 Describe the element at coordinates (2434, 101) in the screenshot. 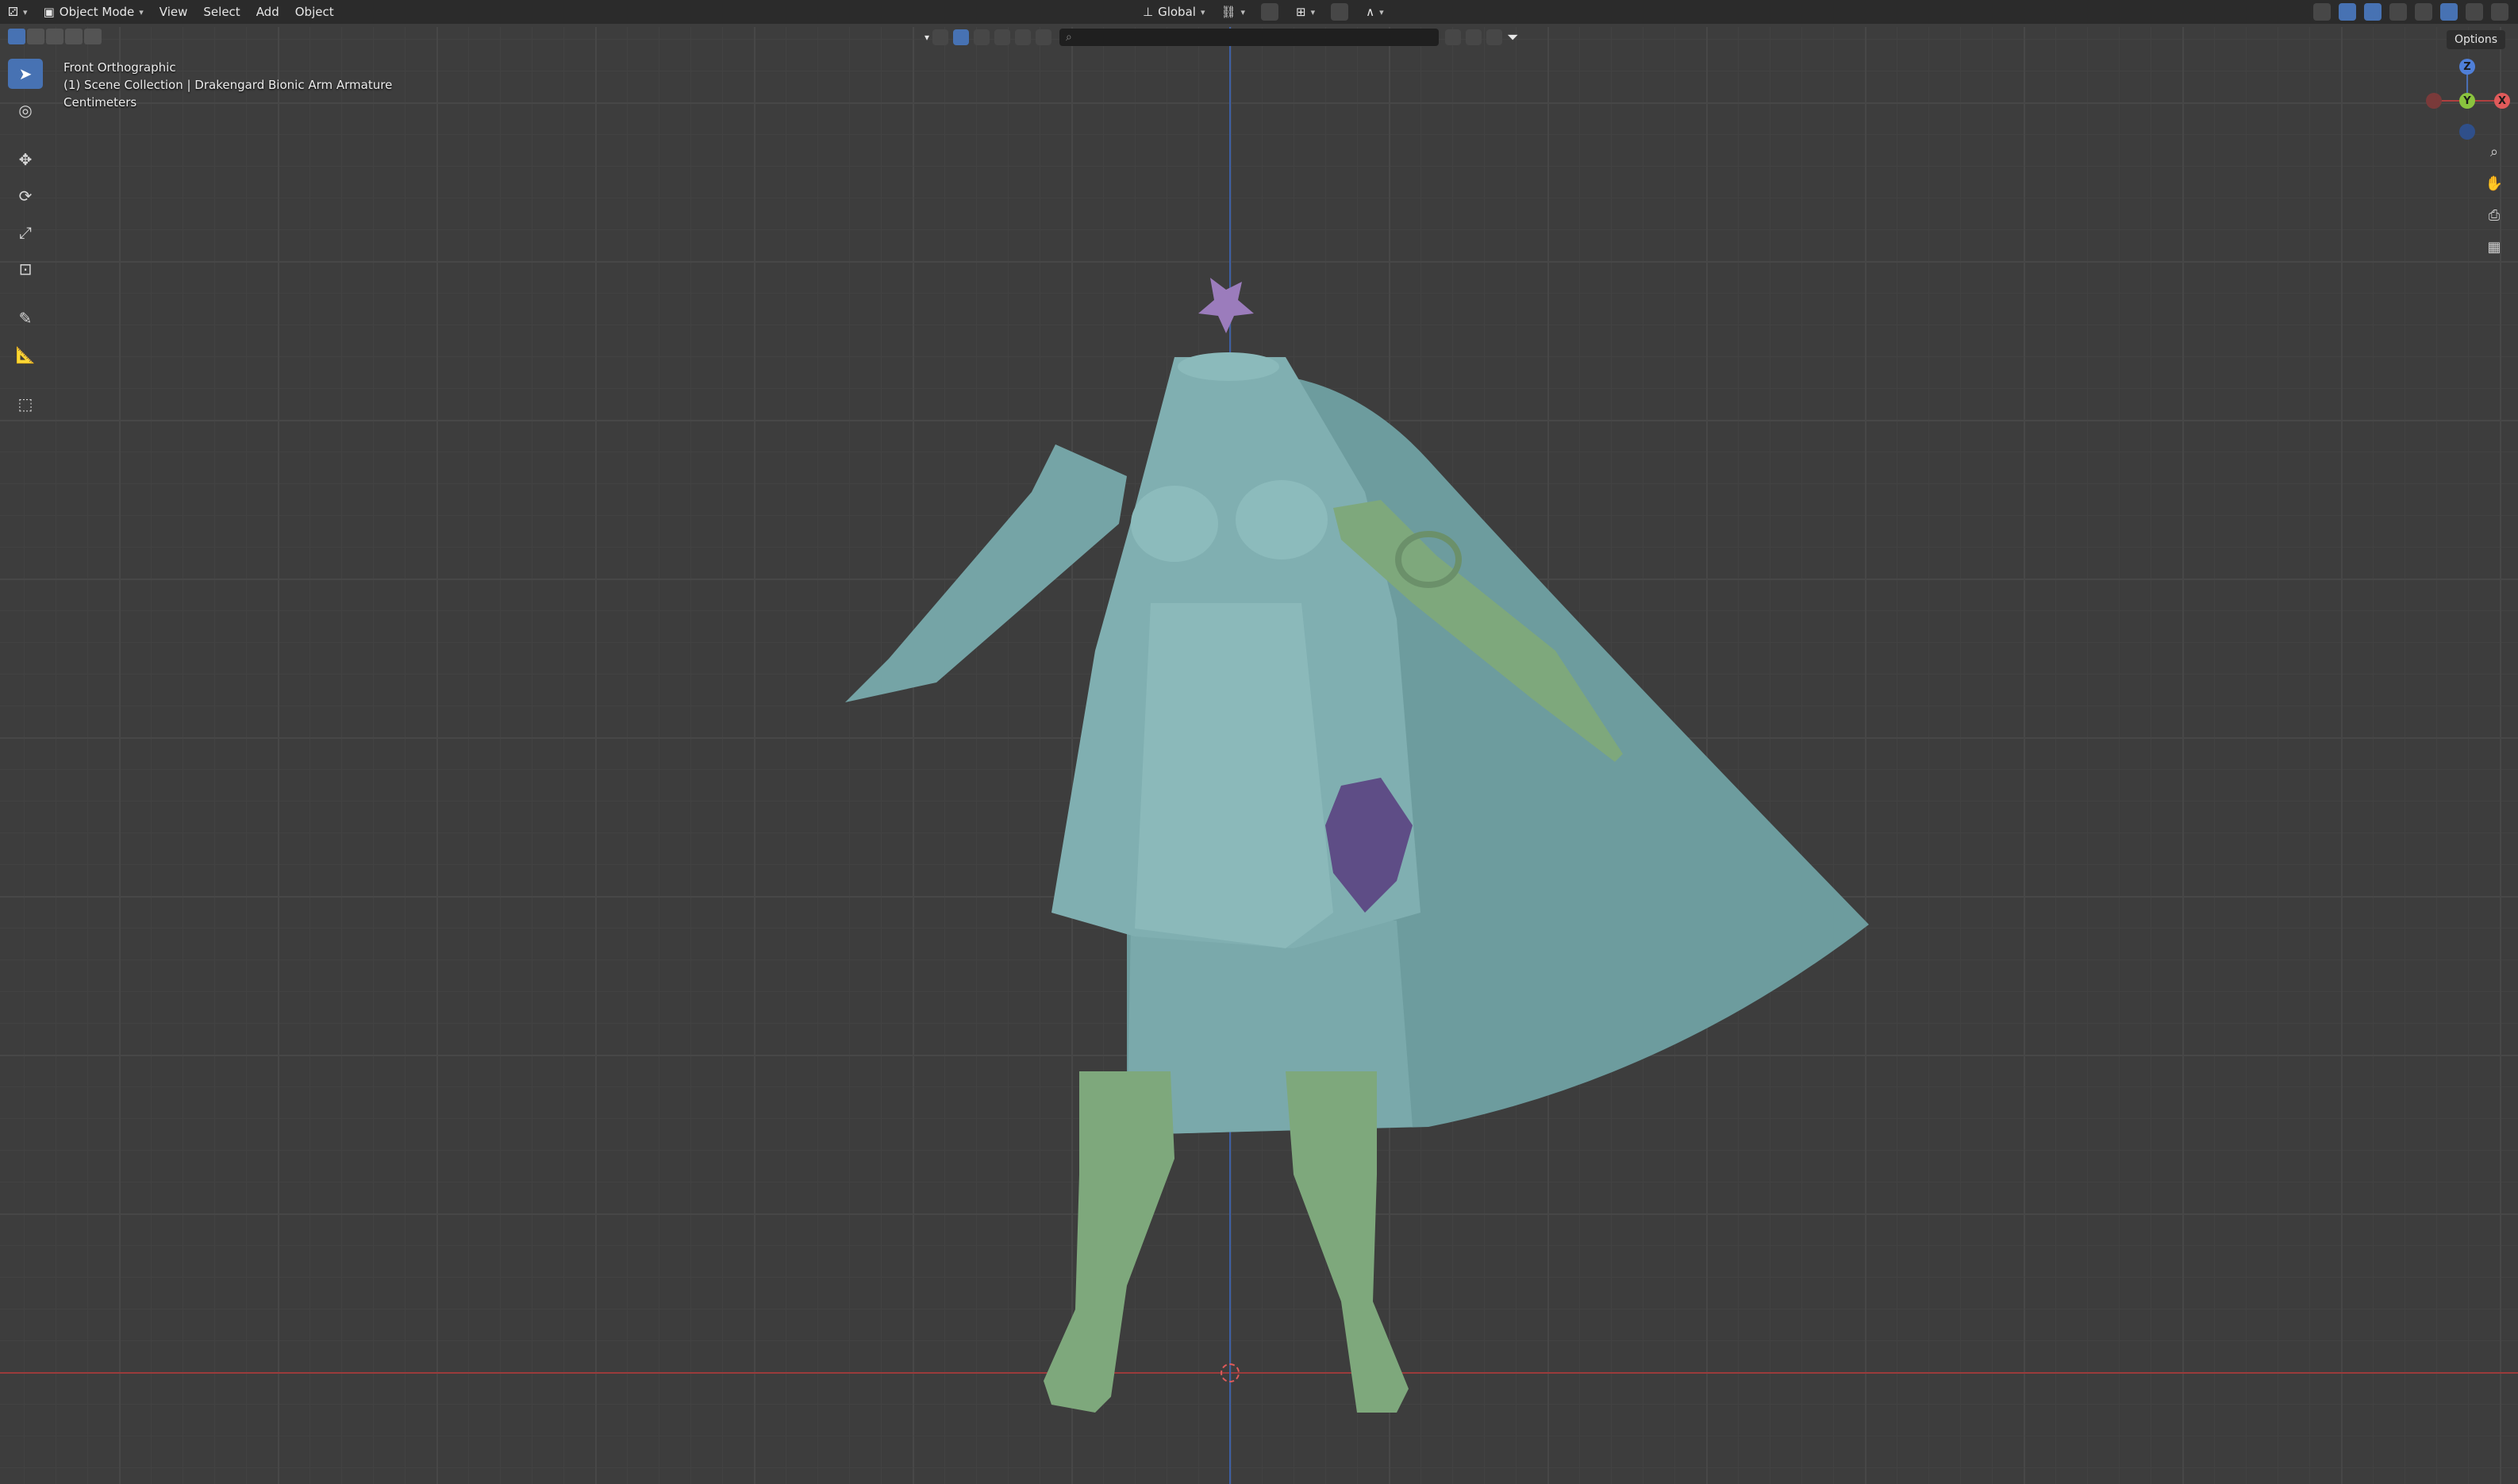

I see `gizmo-neg-x` at that location.